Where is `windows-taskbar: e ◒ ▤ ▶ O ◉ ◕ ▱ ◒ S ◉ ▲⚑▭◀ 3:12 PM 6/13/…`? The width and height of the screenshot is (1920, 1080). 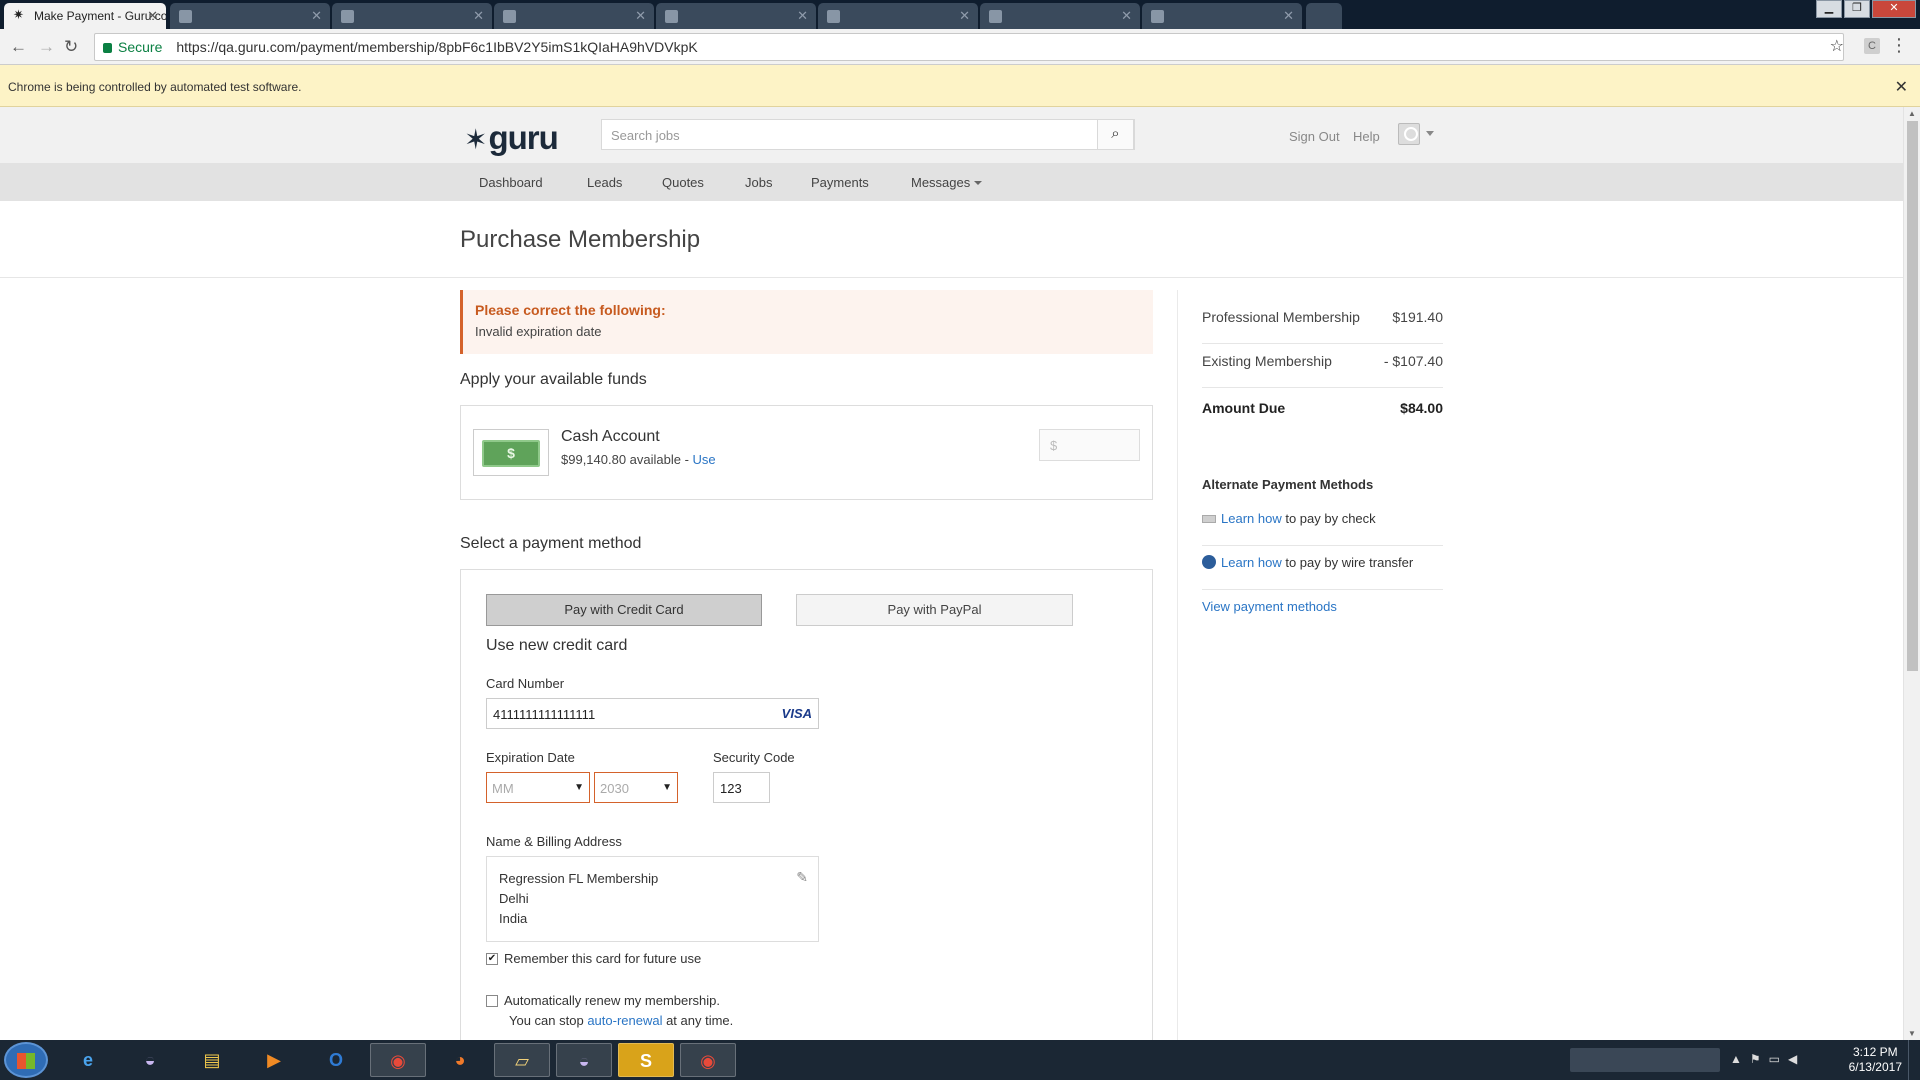
windows-taskbar: e ◒ ▤ ▶ O ◉ ◕ ▱ ◒ S ◉ ▲⚑▭◀ 3:12 PM 6/13/… is located at coordinates (960, 1060).